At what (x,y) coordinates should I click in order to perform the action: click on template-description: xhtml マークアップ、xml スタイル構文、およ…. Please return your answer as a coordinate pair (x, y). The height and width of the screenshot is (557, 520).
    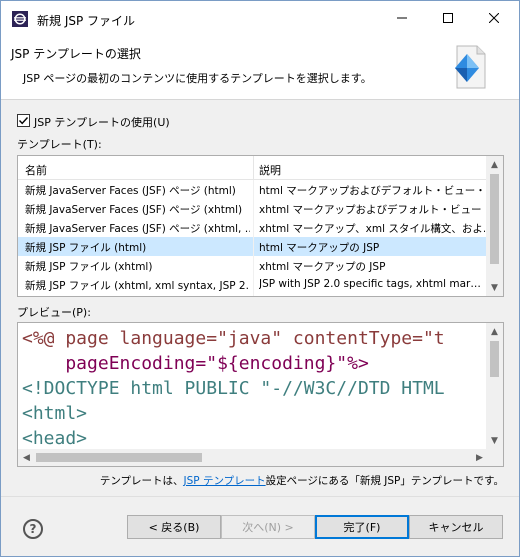
    Looking at the image, I should click on (372, 229).